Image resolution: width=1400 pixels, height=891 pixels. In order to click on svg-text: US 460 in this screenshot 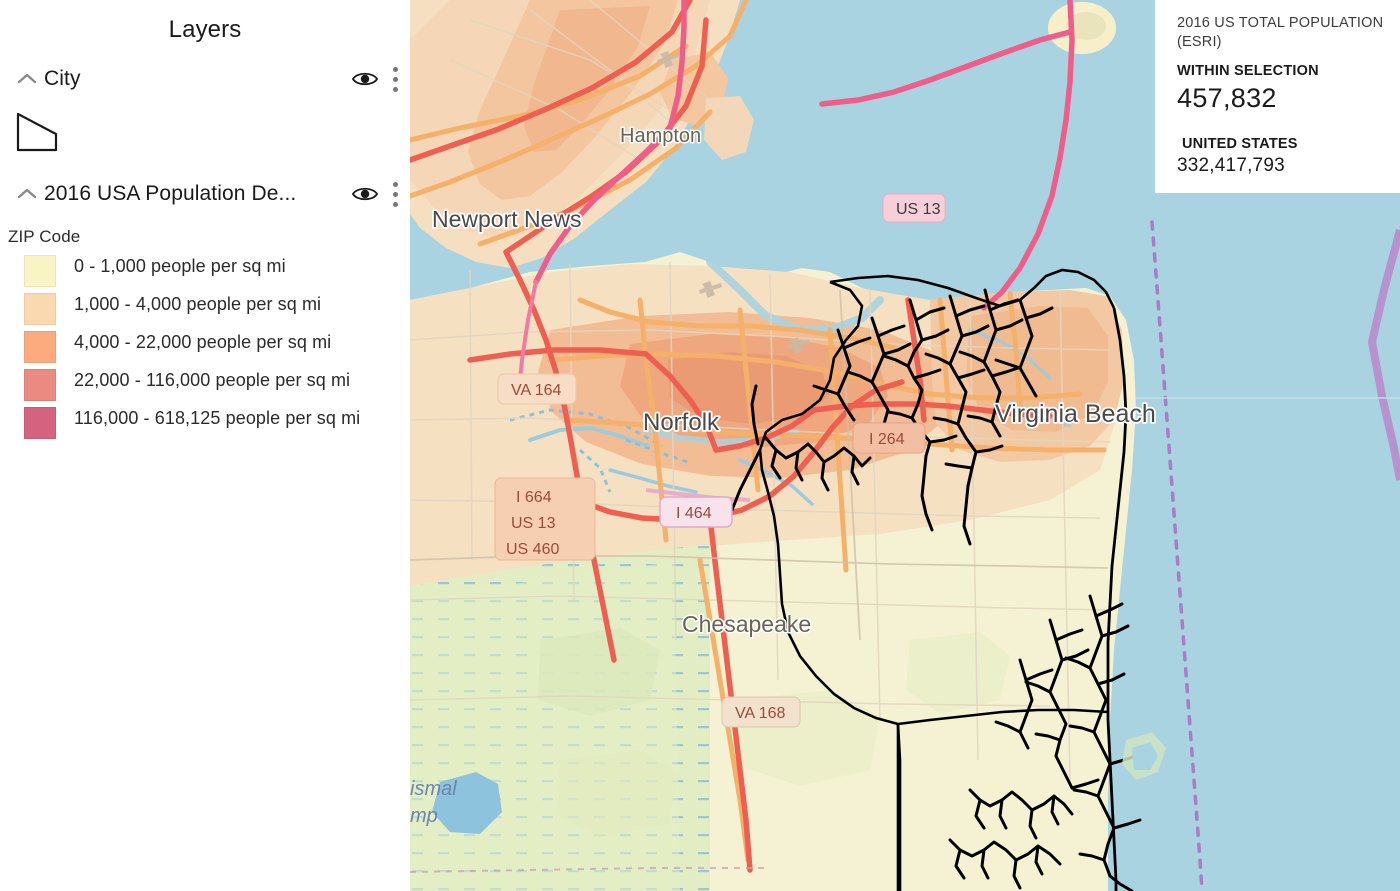, I will do `click(532, 549)`.